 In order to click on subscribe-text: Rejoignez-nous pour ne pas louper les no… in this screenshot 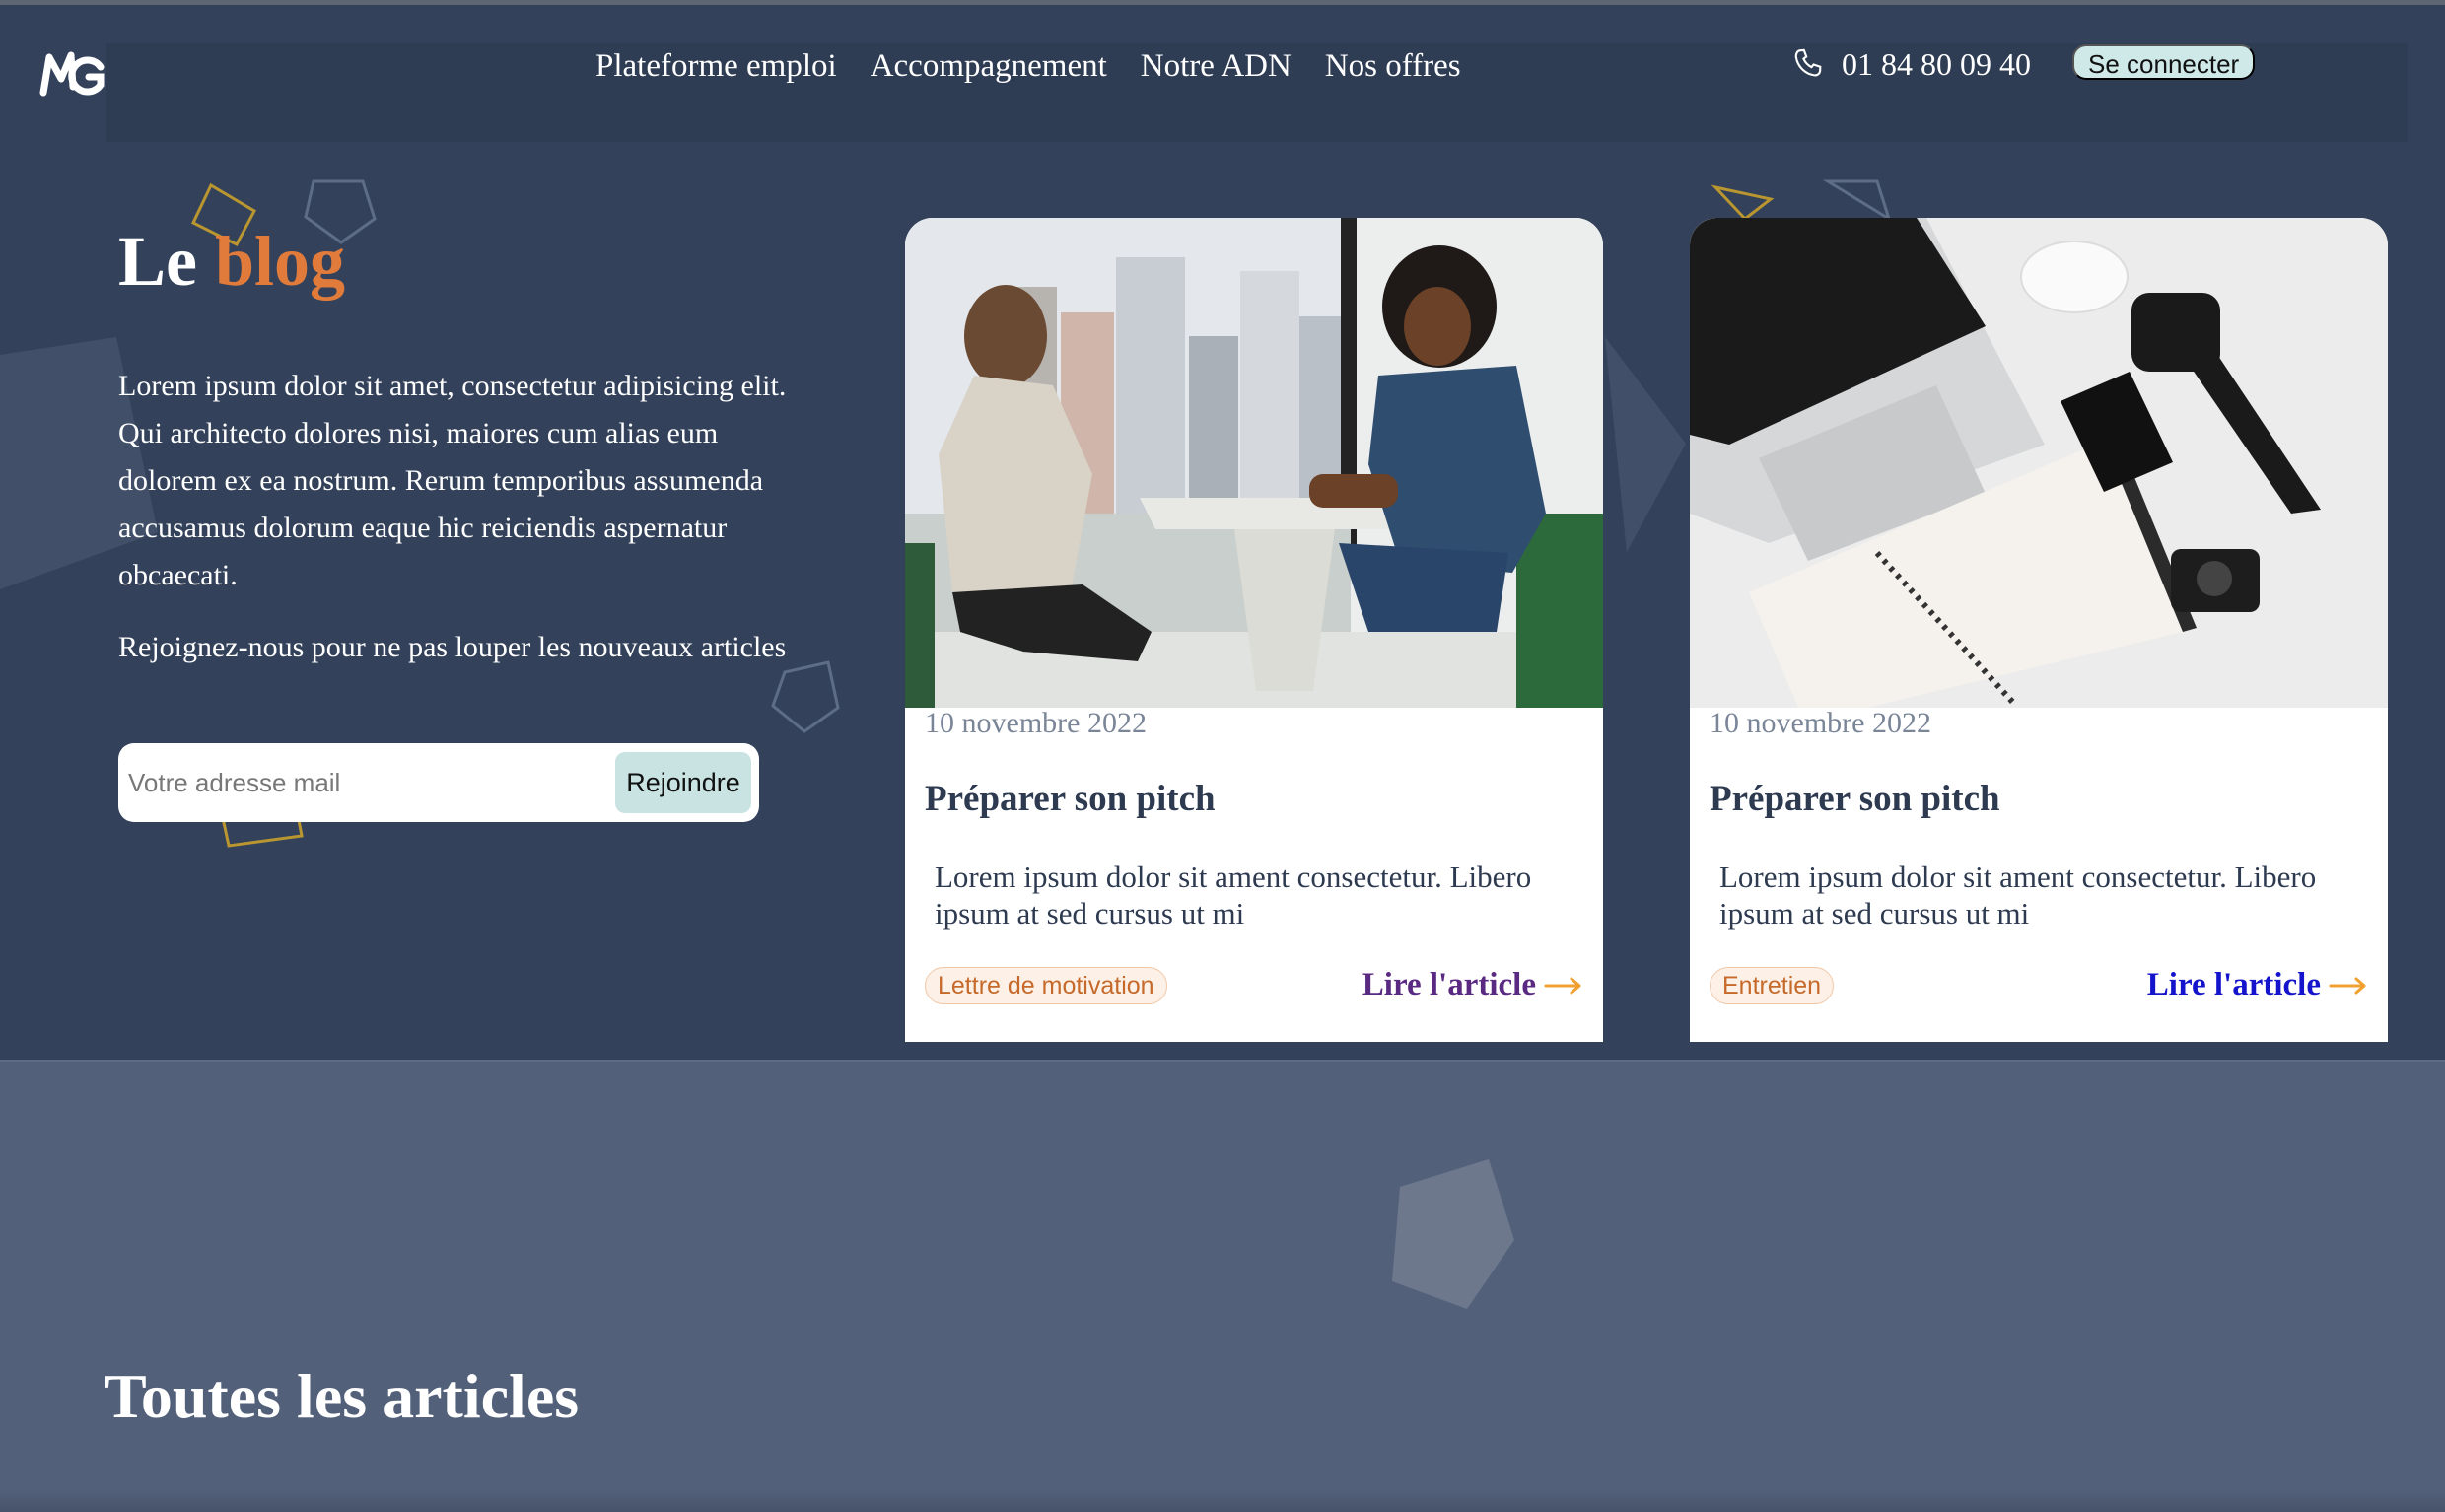, I will do `click(452, 647)`.